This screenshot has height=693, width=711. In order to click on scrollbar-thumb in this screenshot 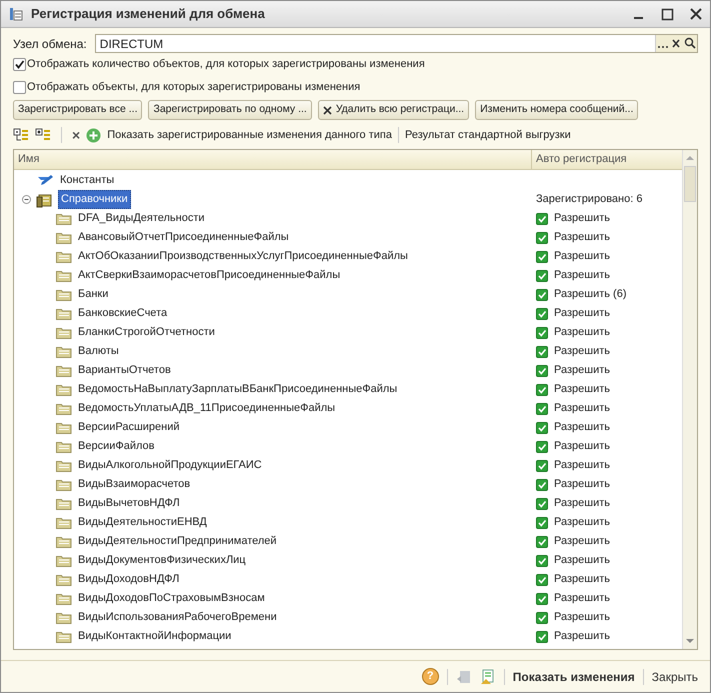, I will do `click(690, 184)`.